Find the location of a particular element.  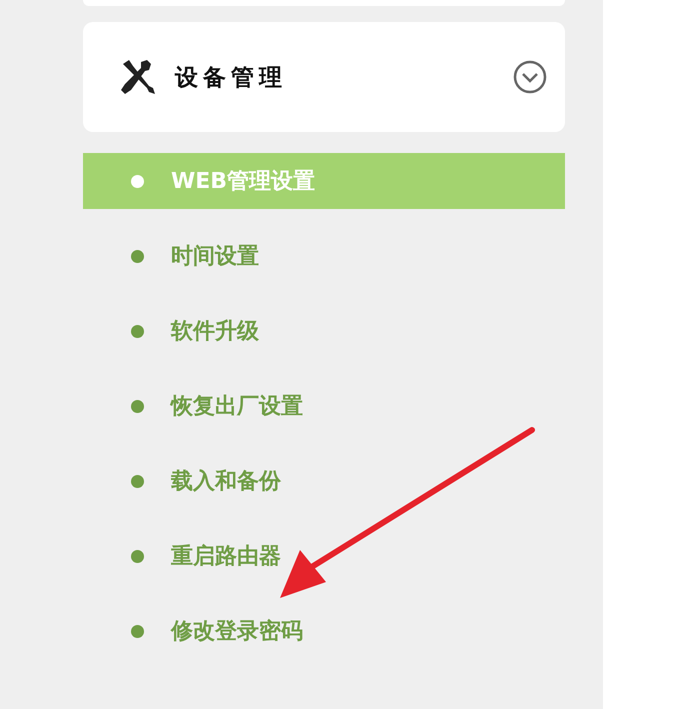

chevron-down-icon is located at coordinates (530, 77).